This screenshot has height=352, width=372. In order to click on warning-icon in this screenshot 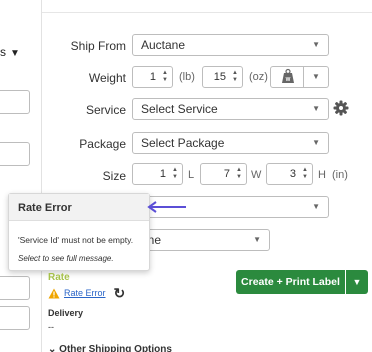, I will do `click(54, 293)`.